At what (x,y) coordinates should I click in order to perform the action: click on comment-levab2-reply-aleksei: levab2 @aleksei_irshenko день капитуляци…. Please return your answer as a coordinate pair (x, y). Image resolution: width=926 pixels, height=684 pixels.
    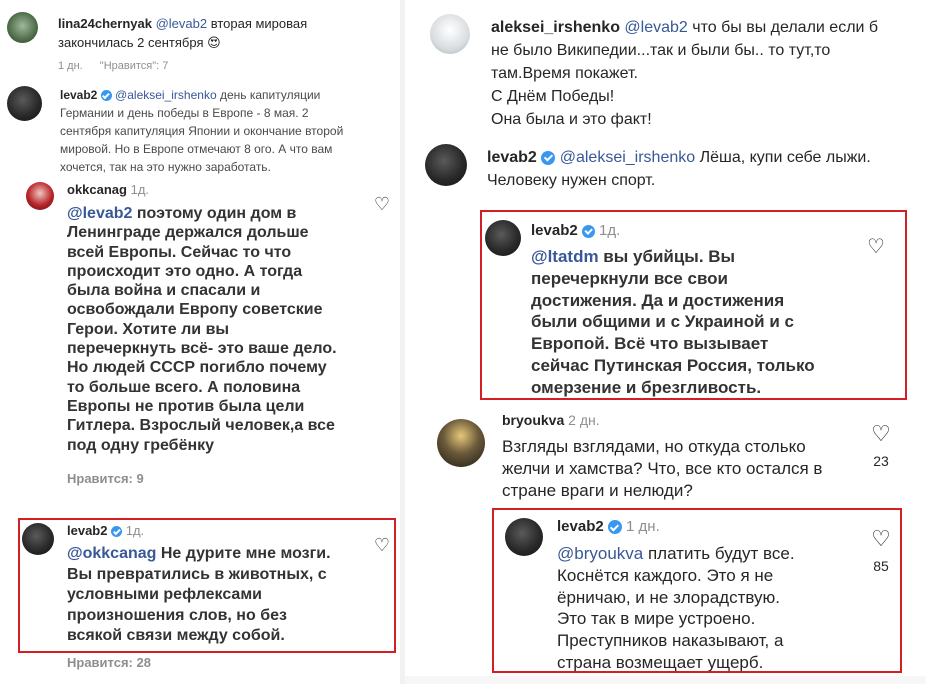
    Looking at the image, I should click on (200, 129).